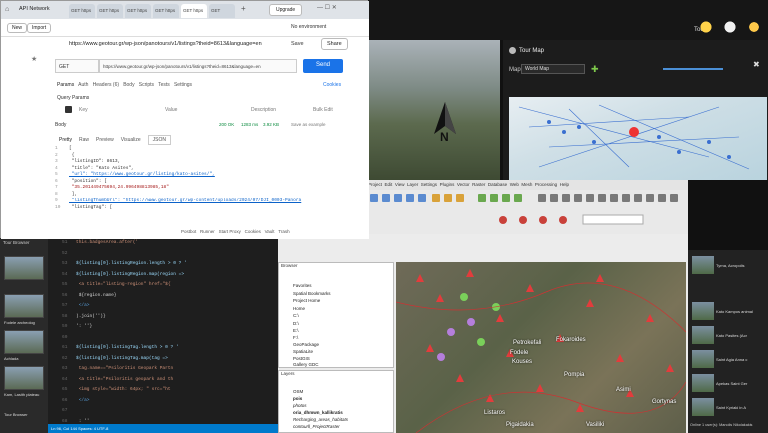 This screenshot has height=433, width=768. Describe the element at coordinates (375, 184) in the screenshot. I see `menu-item: Project` at that location.